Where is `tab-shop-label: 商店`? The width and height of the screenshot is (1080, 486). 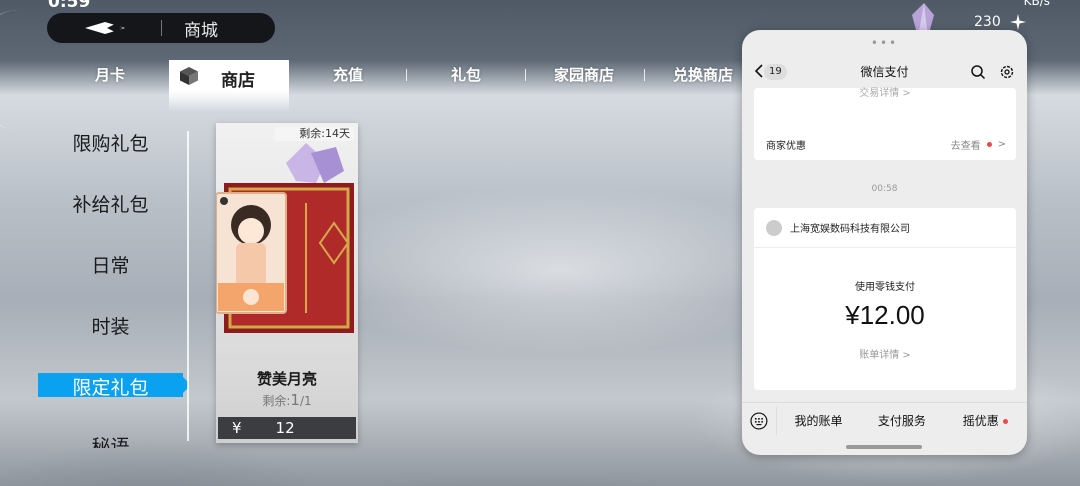
tab-shop-label: 商店 is located at coordinates (238, 81).